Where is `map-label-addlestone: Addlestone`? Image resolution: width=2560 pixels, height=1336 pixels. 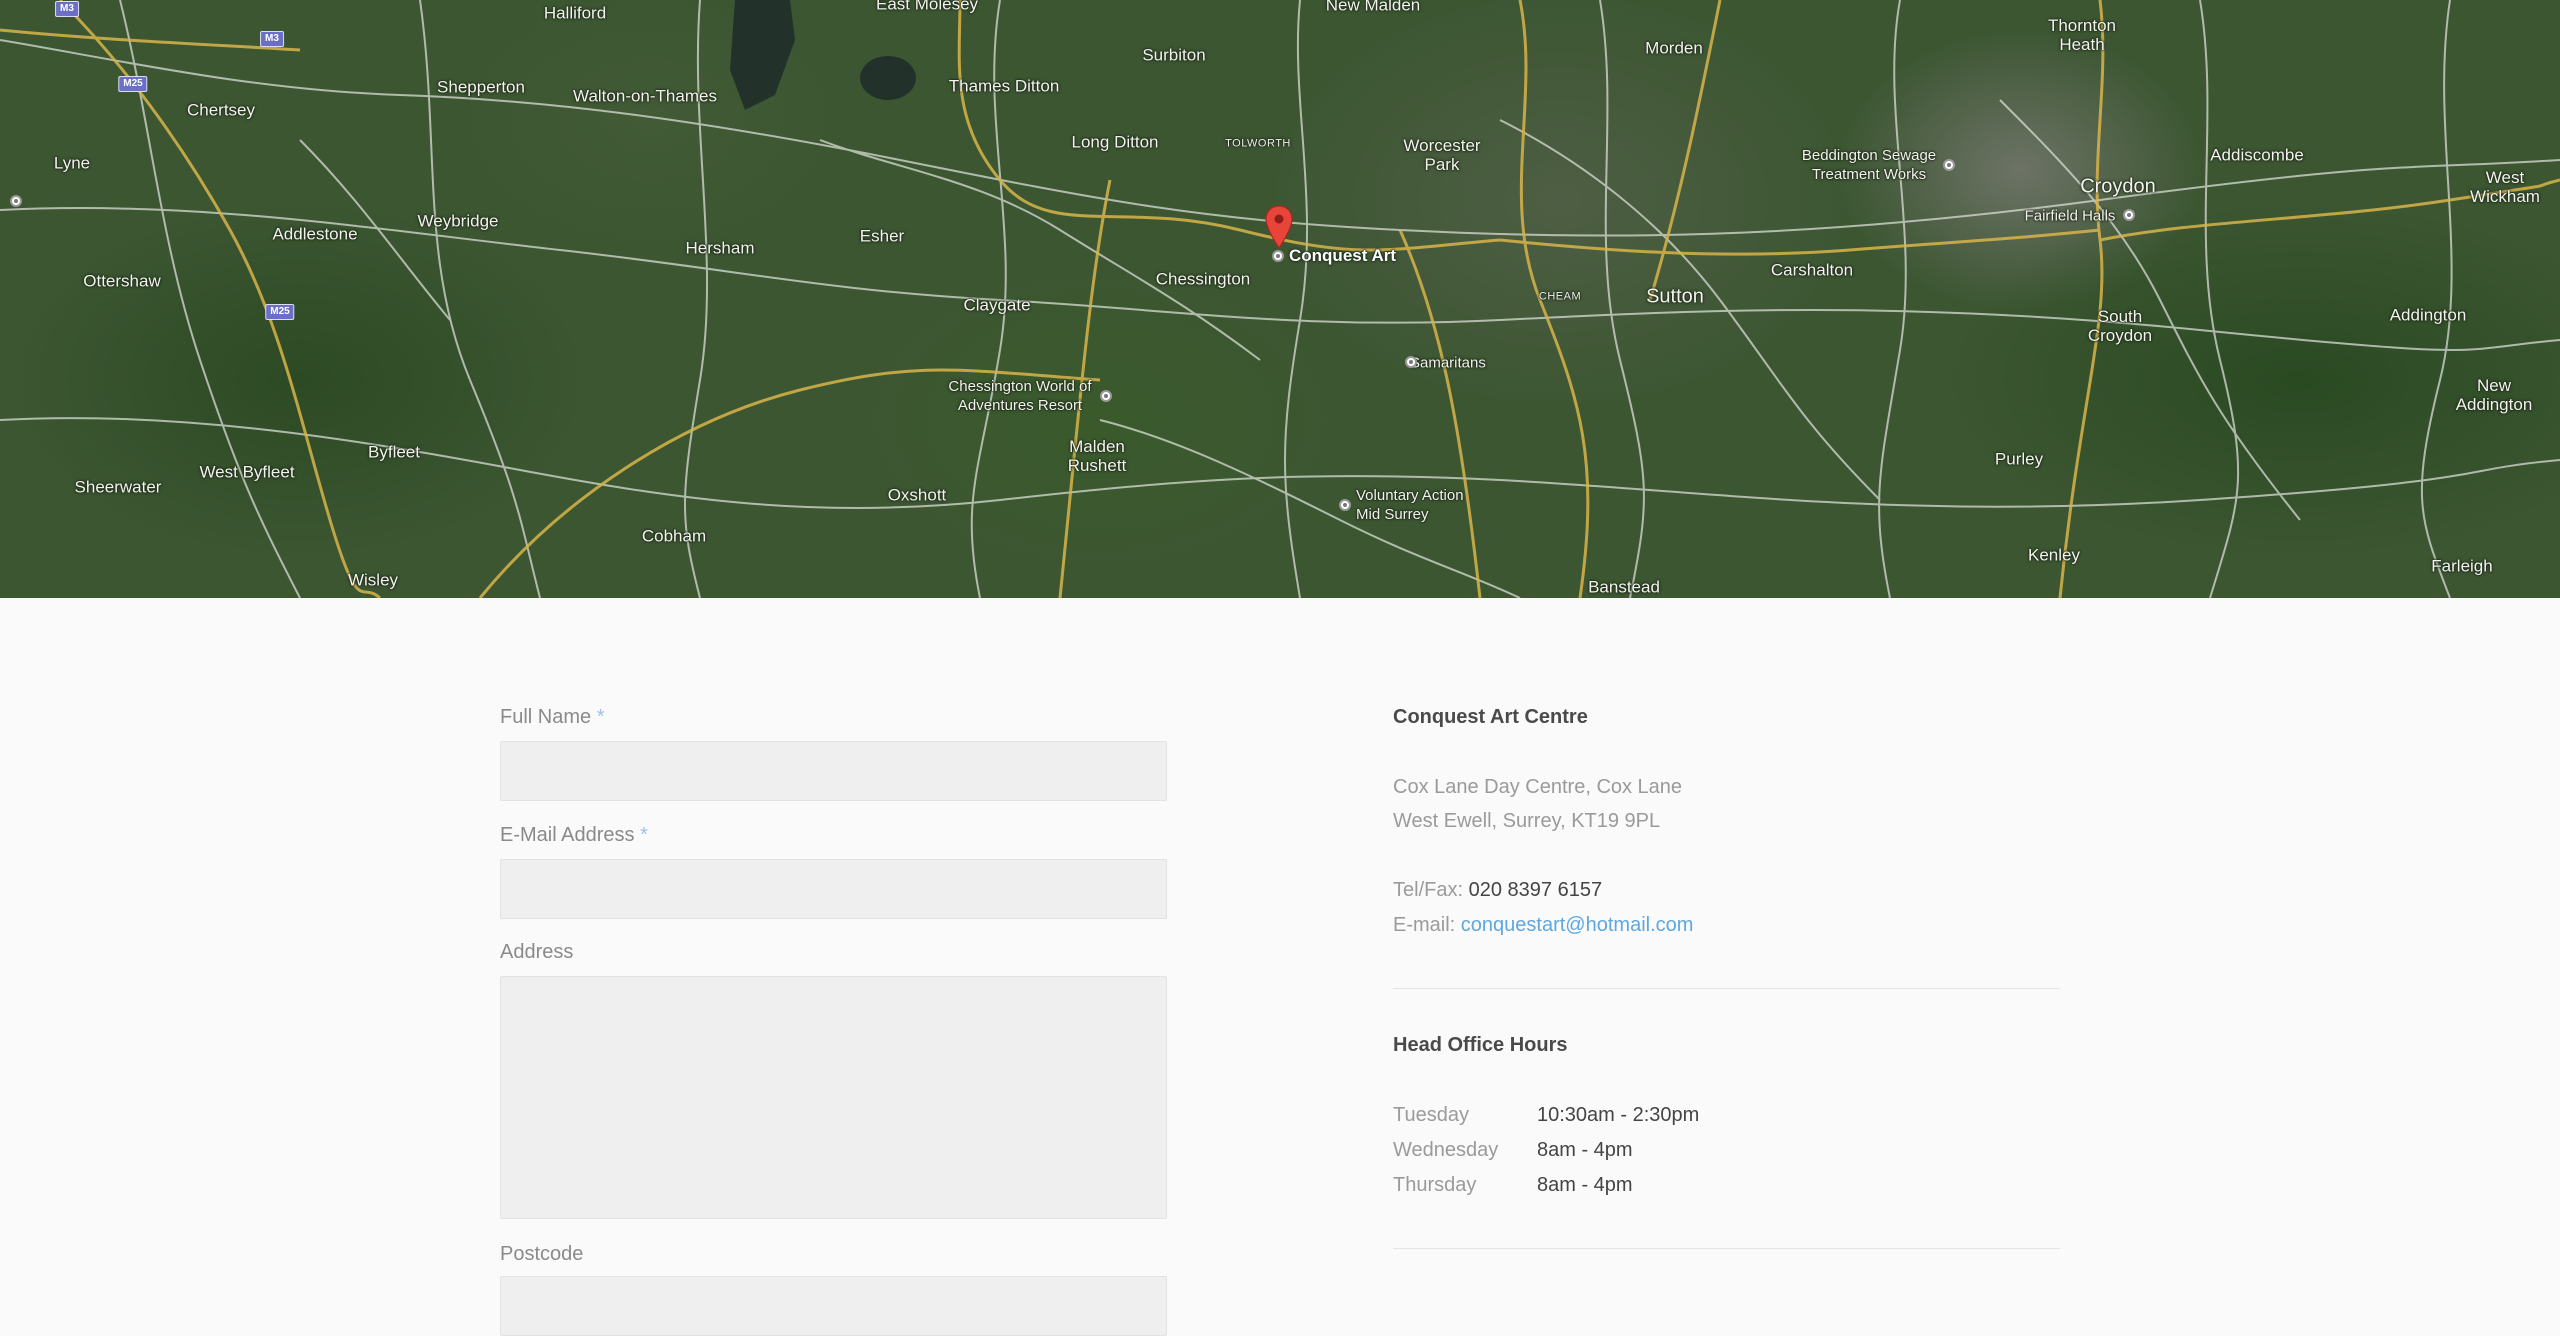 map-label-addlestone: Addlestone is located at coordinates (315, 234).